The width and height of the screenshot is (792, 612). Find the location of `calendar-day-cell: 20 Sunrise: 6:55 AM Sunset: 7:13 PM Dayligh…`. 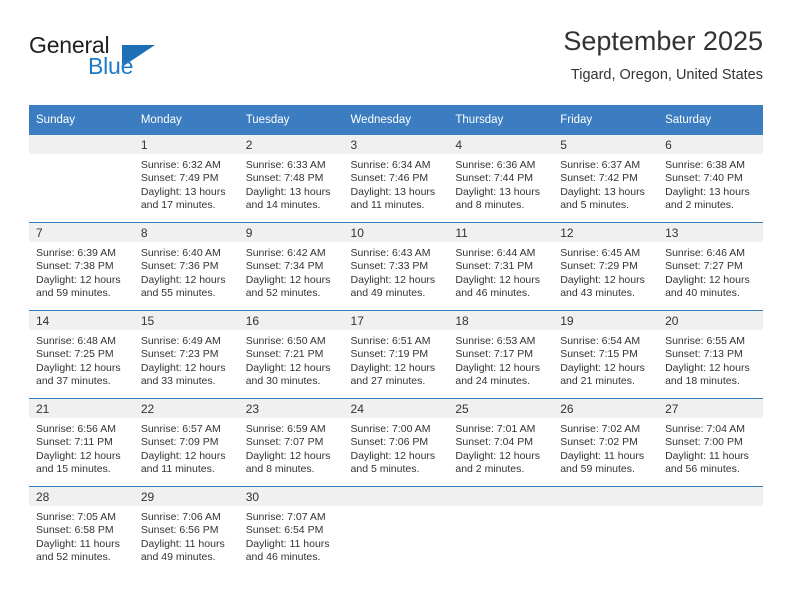

calendar-day-cell: 20 Sunrise: 6:55 AM Sunset: 7:13 PM Dayligh… is located at coordinates (710, 354).